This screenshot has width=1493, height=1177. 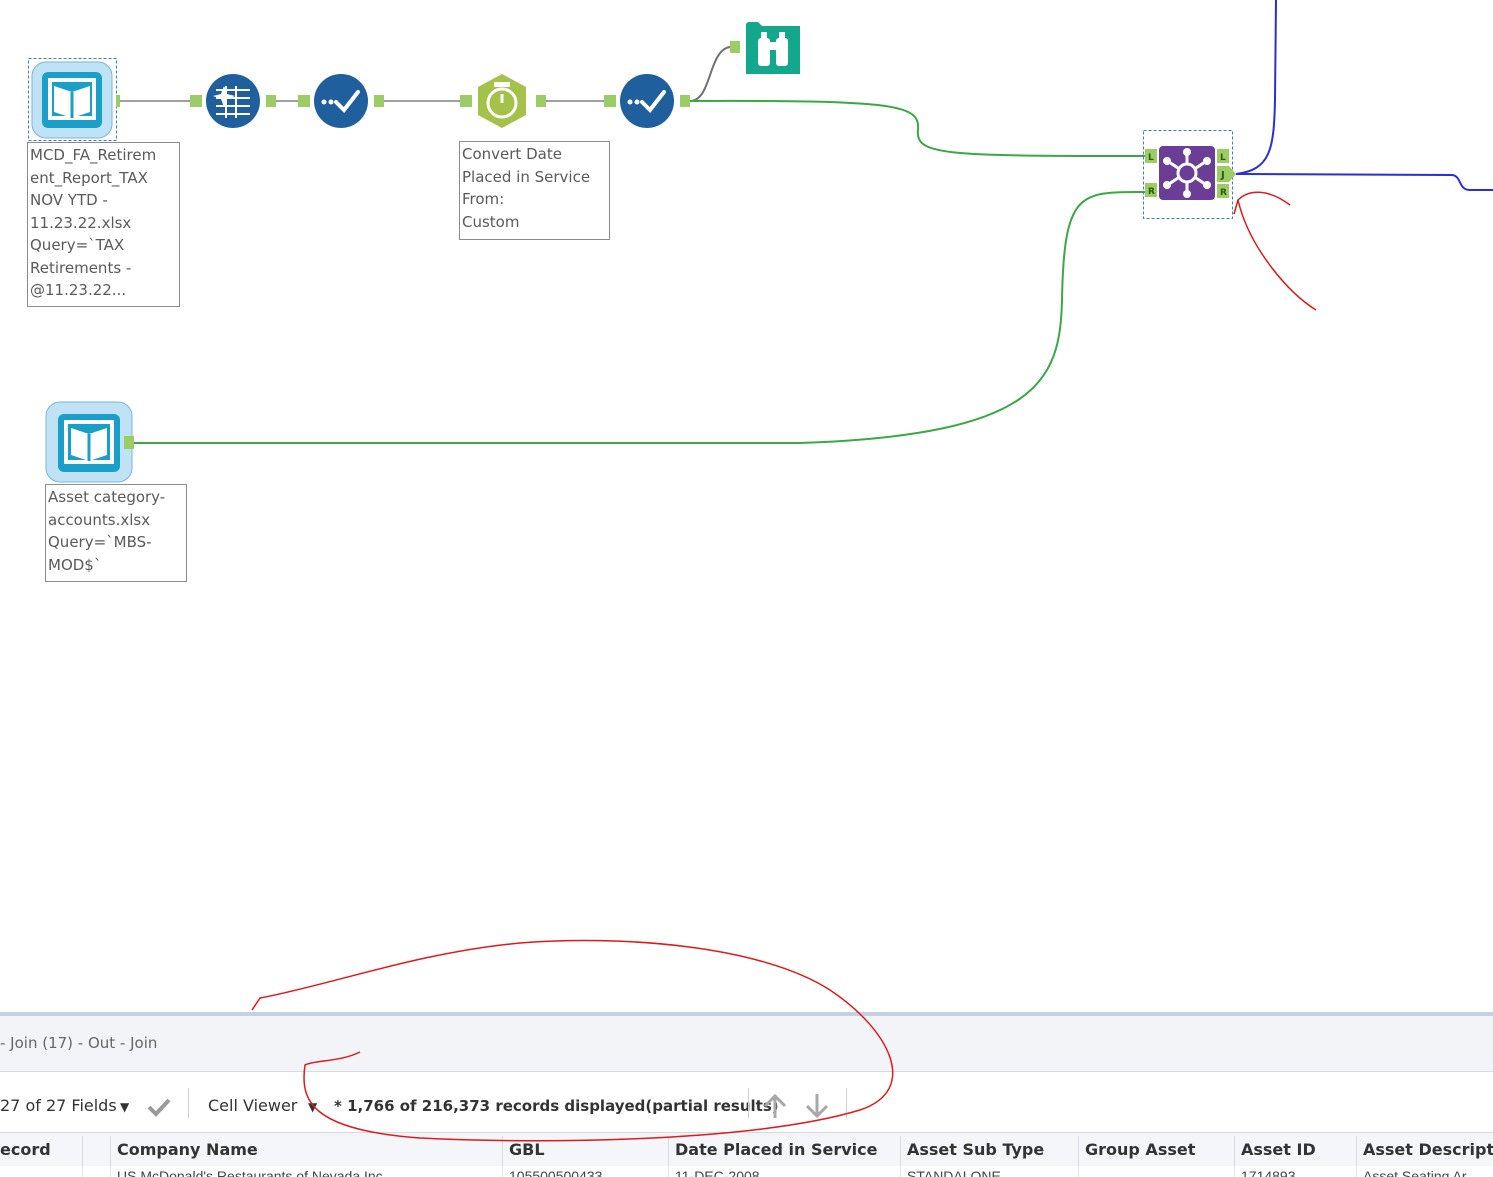 I want to click on tool-browse, so click(x=766, y=48).